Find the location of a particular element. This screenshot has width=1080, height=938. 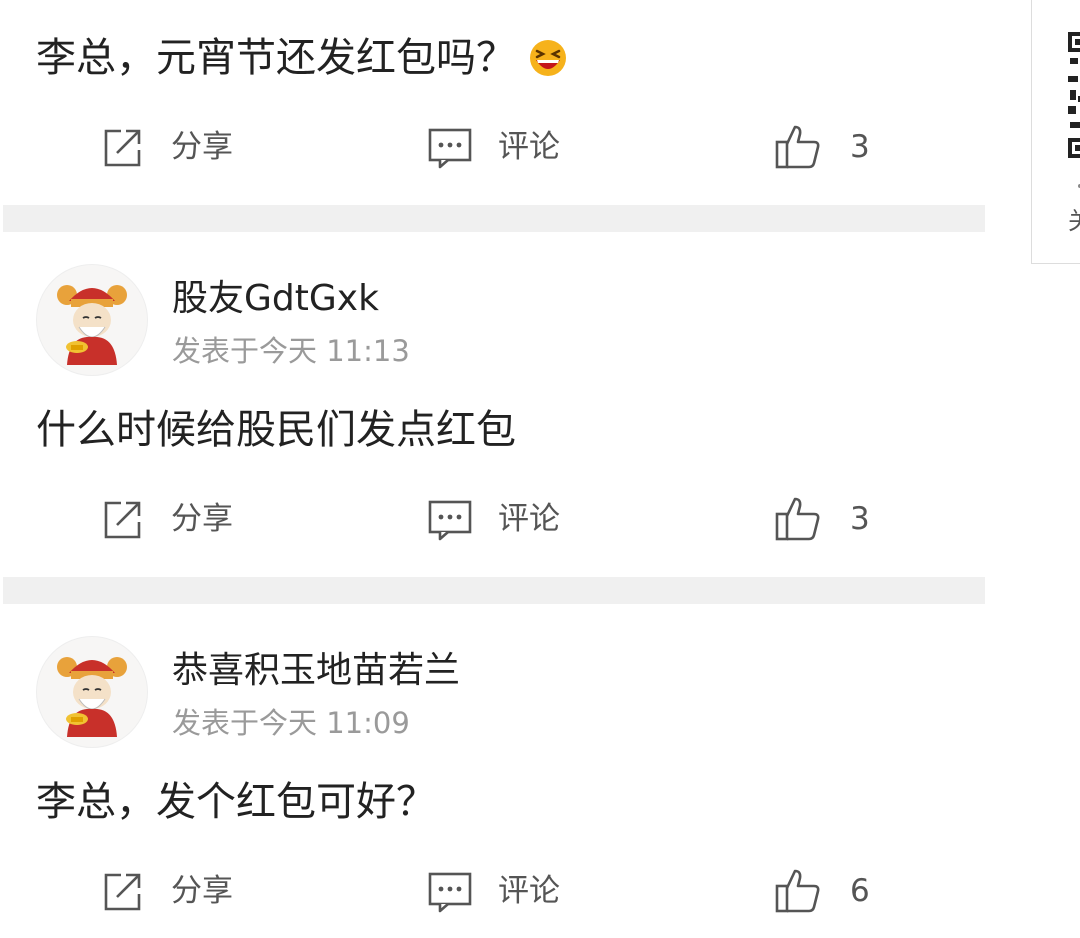

qr-code-card: 关 is located at coordinates (1055, 132).